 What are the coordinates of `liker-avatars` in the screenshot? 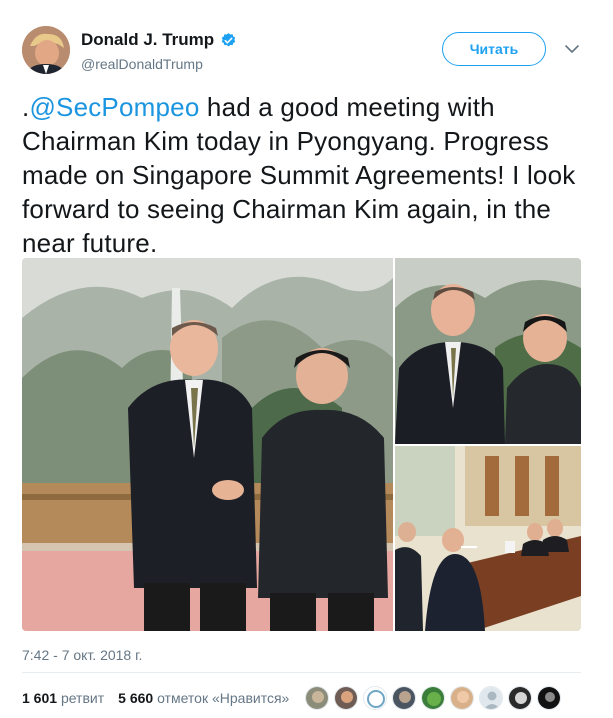 It's located at (433, 698).